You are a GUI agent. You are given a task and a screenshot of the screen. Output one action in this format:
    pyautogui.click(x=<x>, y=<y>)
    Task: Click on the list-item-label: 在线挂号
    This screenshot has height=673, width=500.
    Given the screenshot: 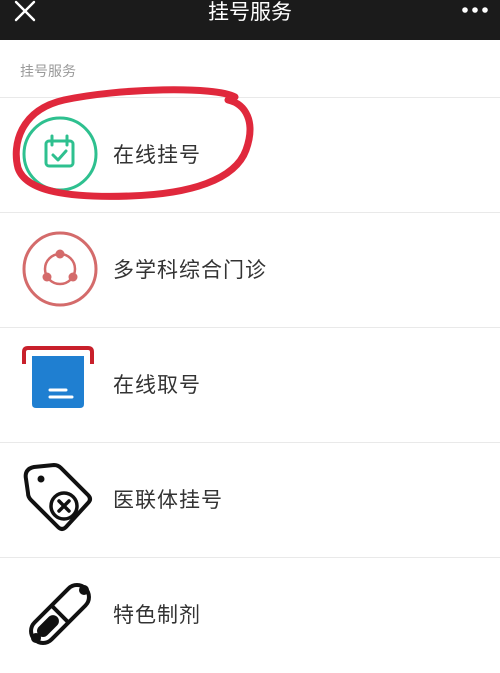 What is the action you would take?
    pyautogui.click(x=157, y=155)
    